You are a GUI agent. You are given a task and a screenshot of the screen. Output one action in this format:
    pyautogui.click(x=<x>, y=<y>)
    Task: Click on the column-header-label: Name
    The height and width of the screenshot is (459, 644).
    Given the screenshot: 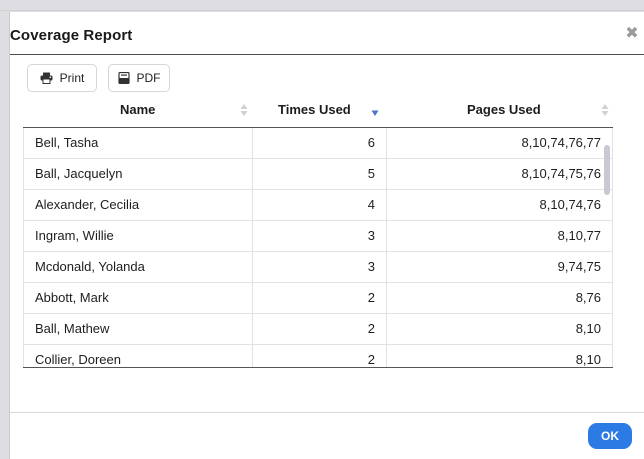 What is the action you would take?
    pyautogui.click(x=138, y=109)
    